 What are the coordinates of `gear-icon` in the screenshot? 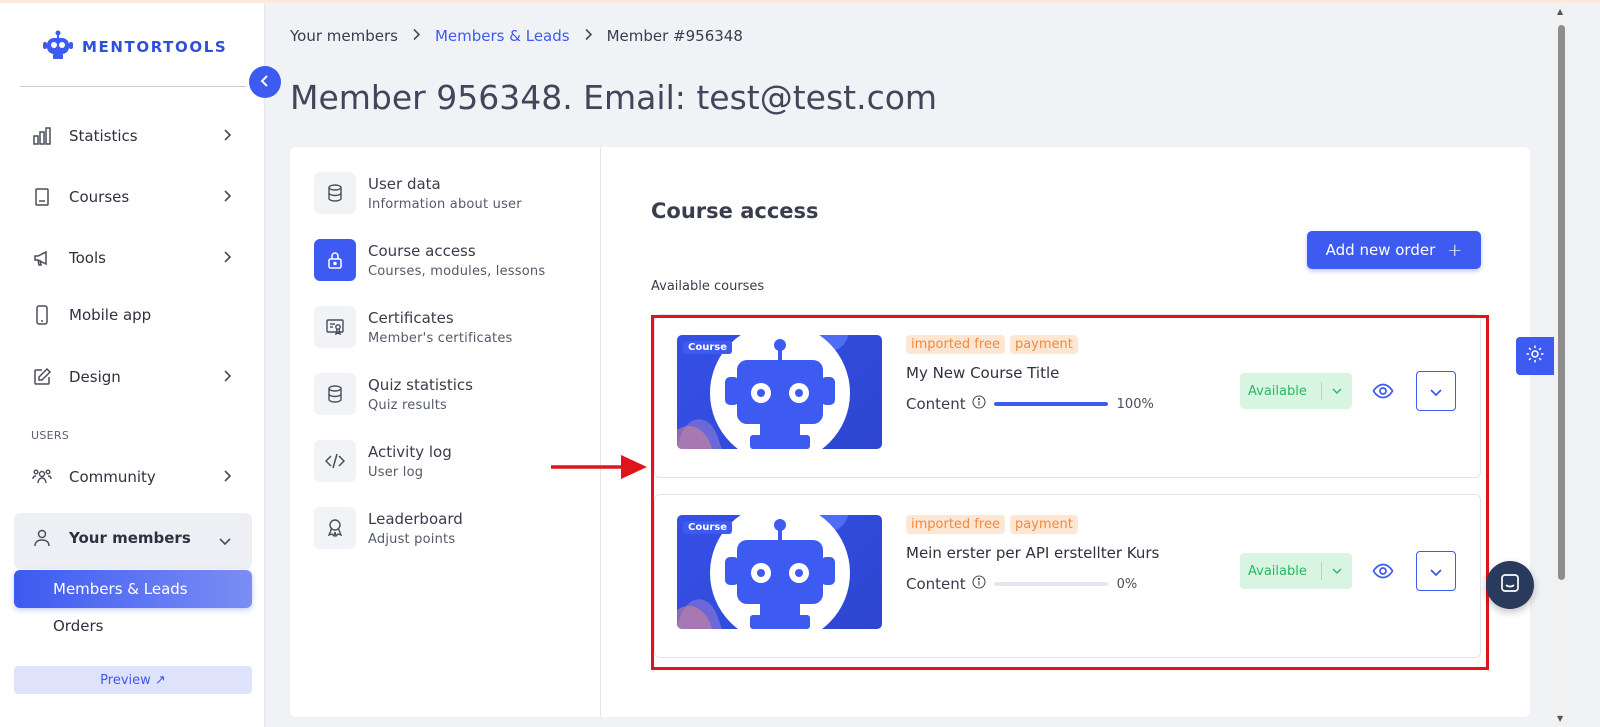 It's located at (1535, 356).